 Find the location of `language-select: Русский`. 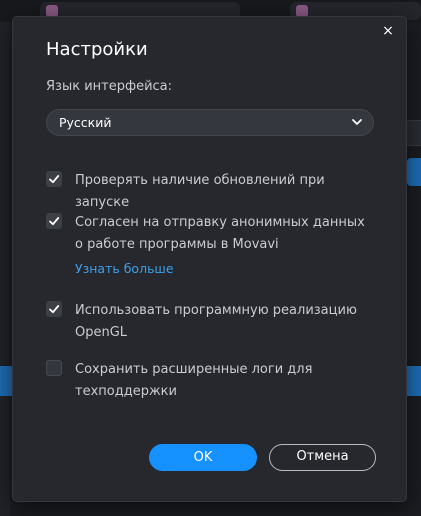

language-select: Русский is located at coordinates (210, 122).